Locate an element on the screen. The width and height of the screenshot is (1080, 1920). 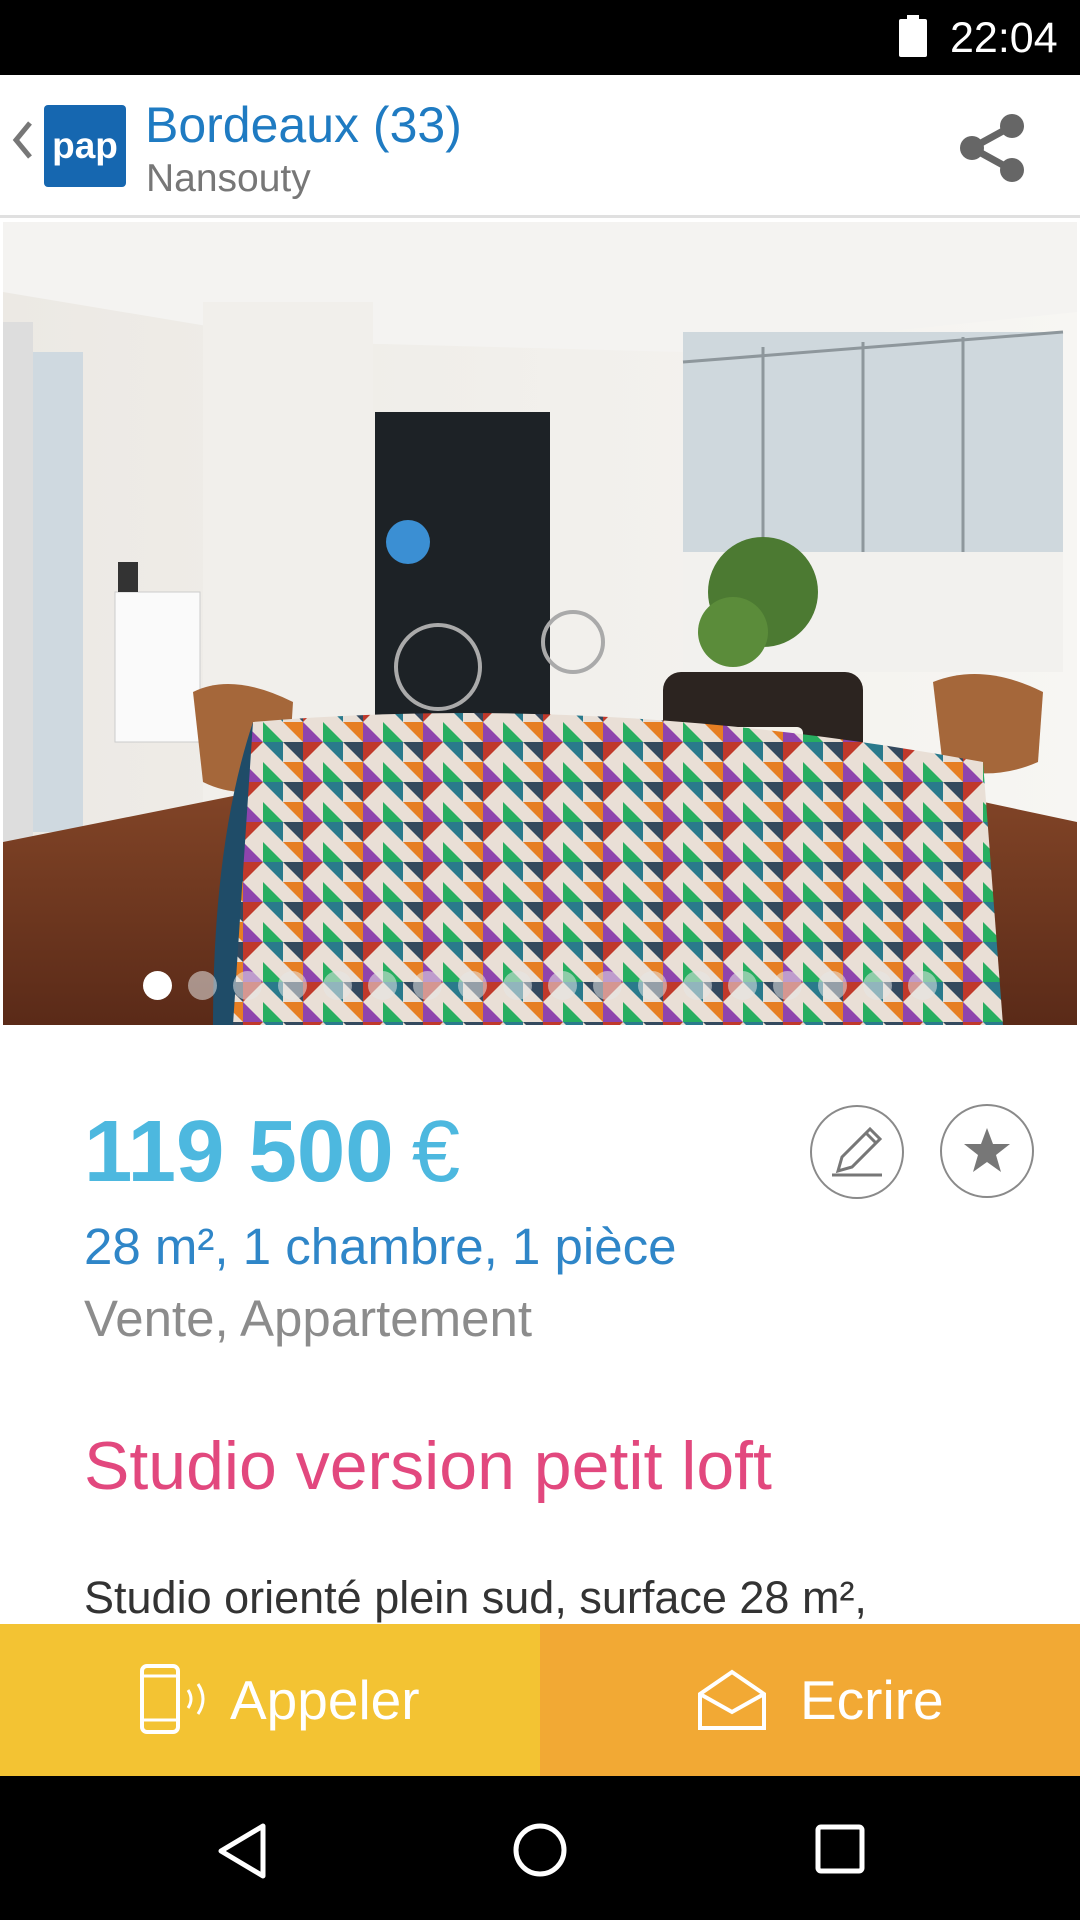
nav-home-icon is located at coordinates (540, 1850).